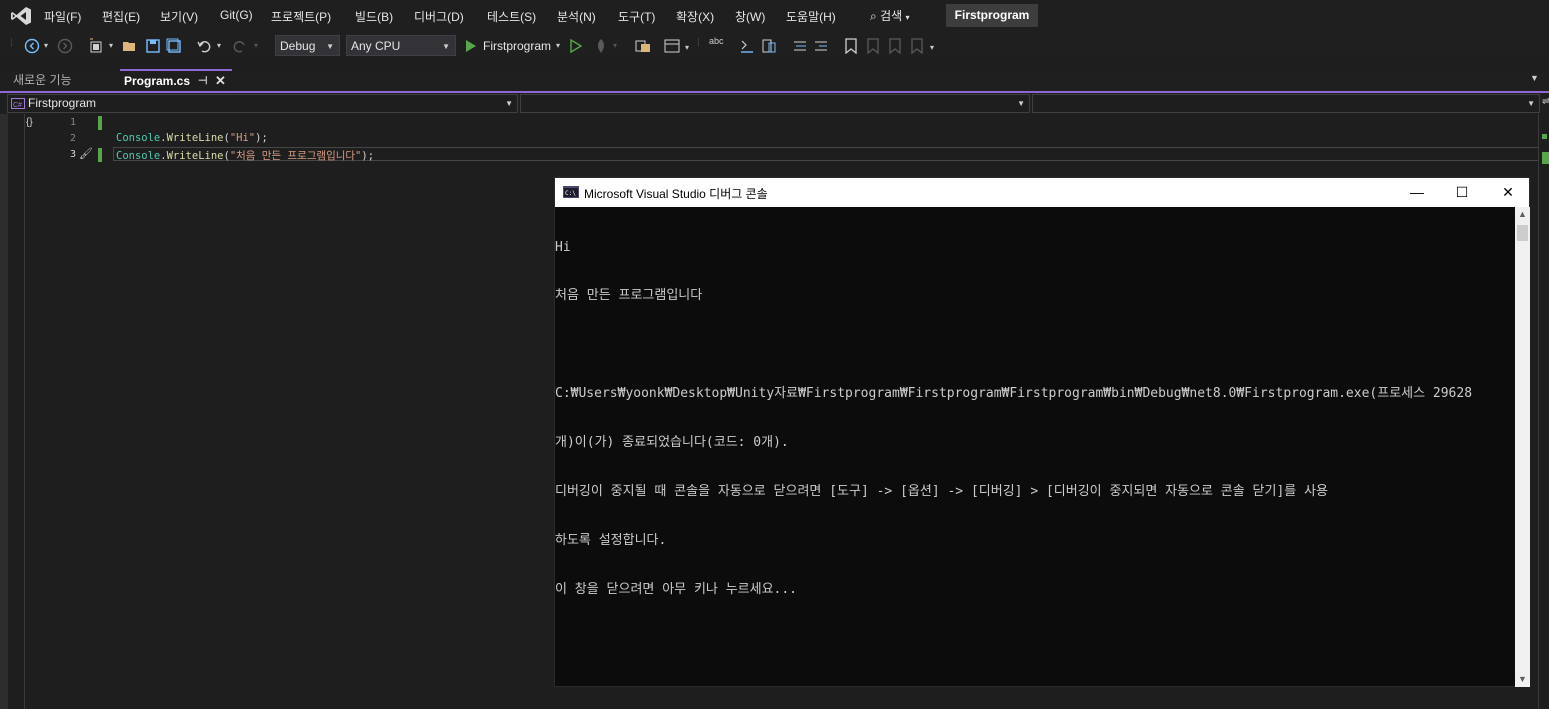 The width and height of the screenshot is (1549, 709). What do you see at coordinates (1543, 411) in the screenshot?
I see `editor-vertical-scrollbar` at bounding box center [1543, 411].